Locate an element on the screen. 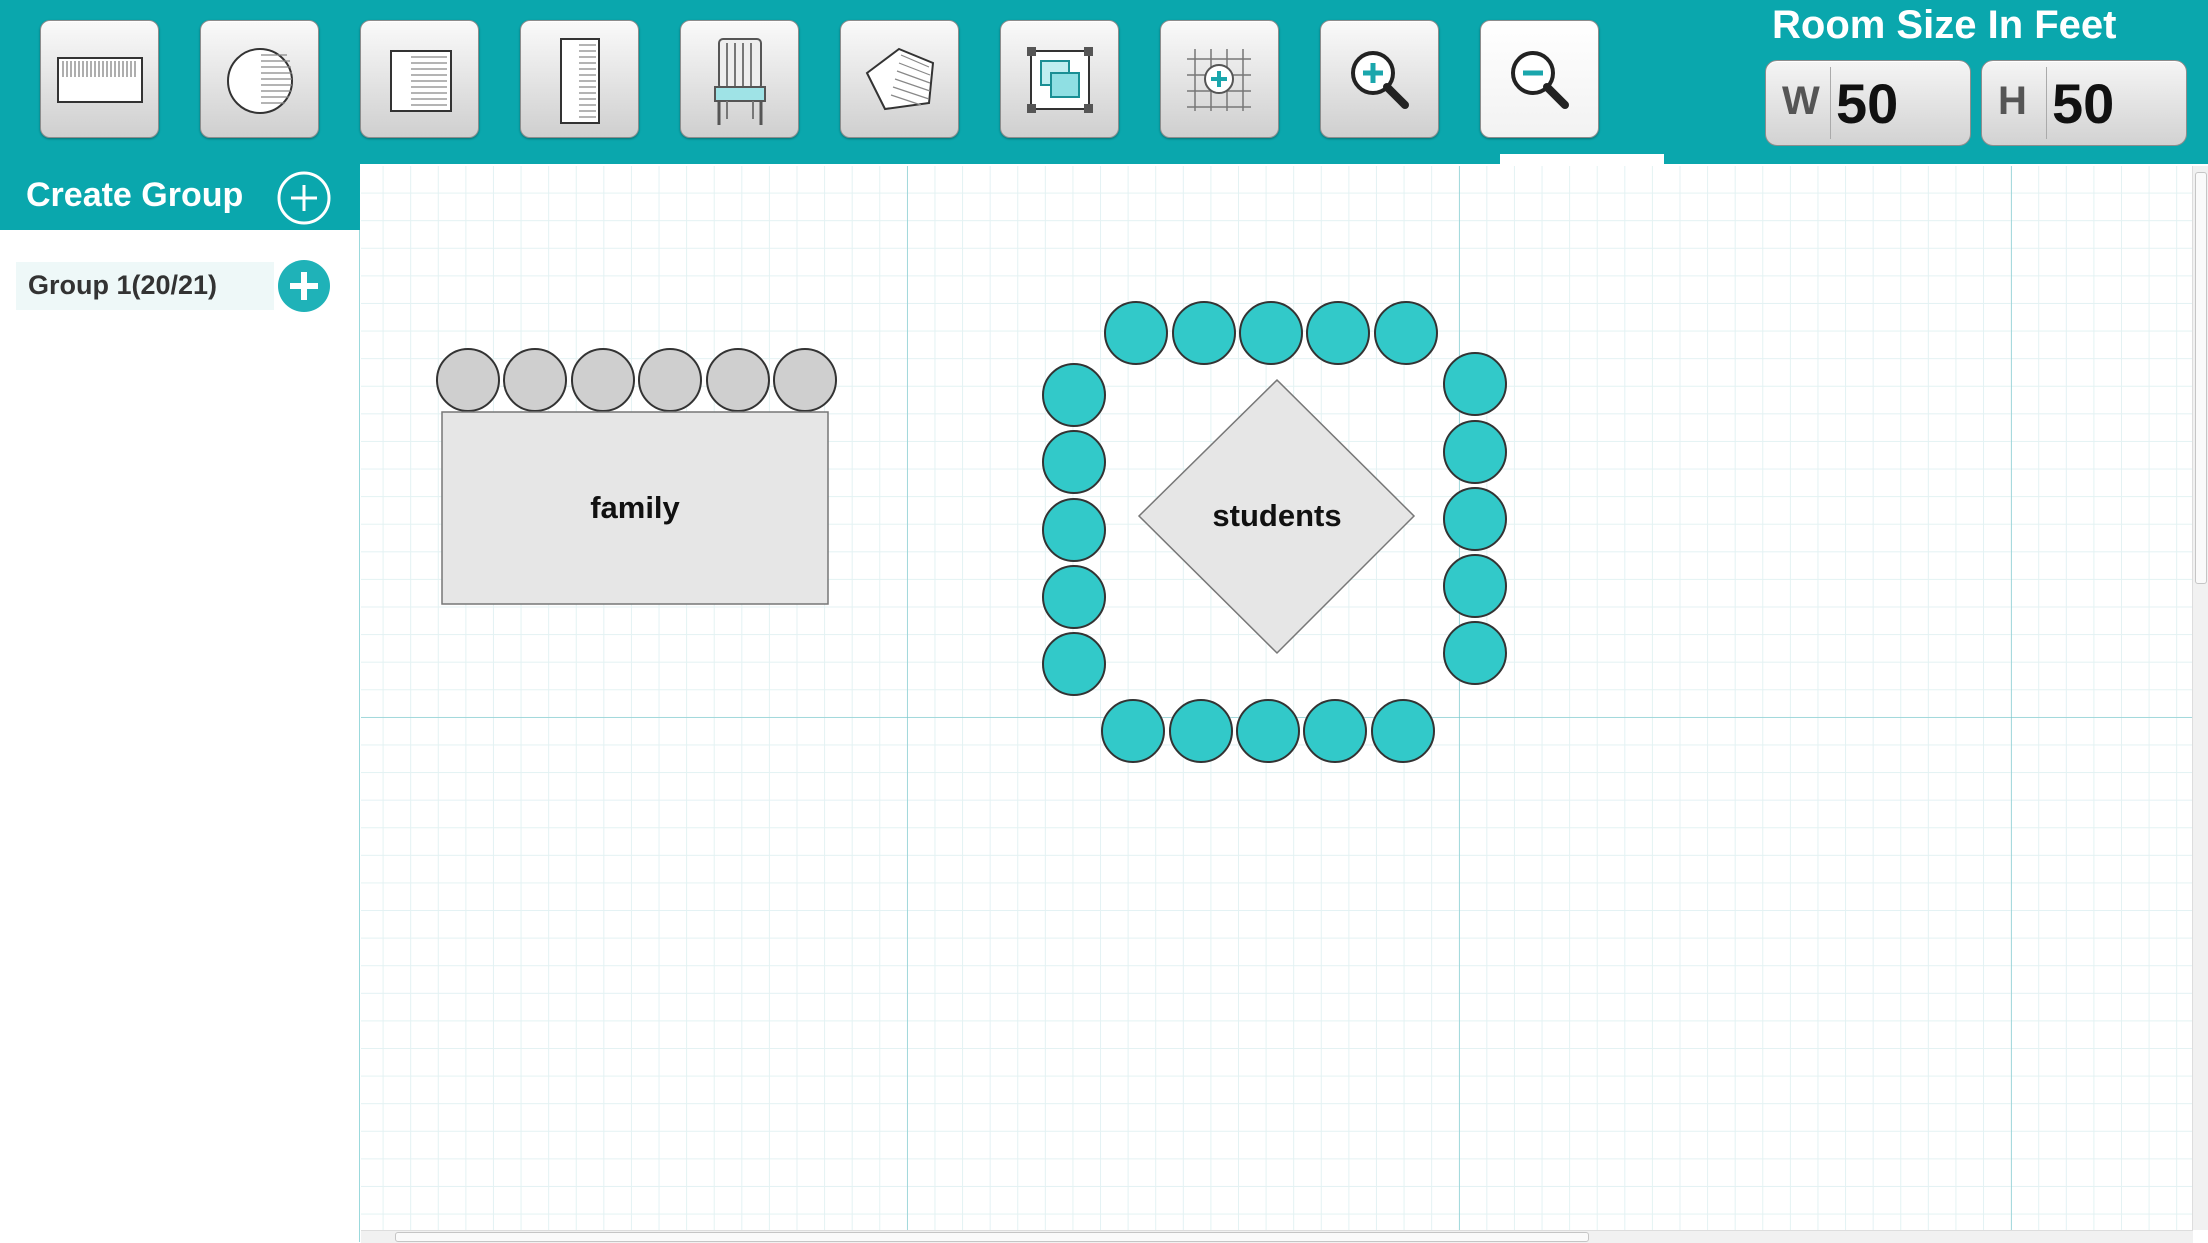 Image resolution: width=2208 pixels, height=1243 pixels. long-table-icon is located at coordinates (580, 81).